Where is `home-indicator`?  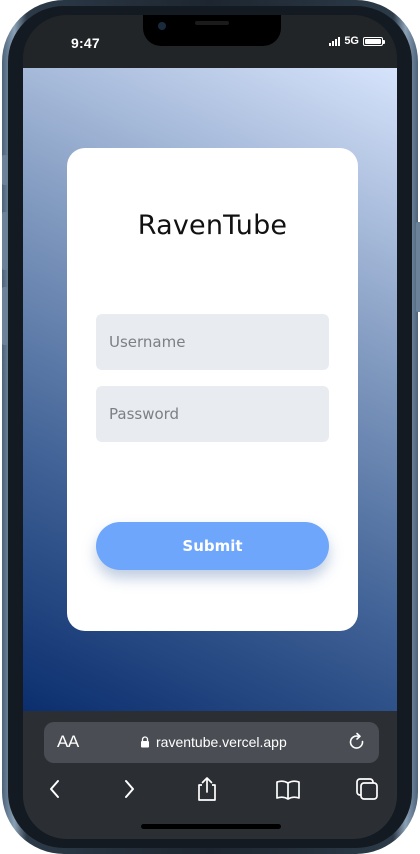 home-indicator is located at coordinates (211, 826).